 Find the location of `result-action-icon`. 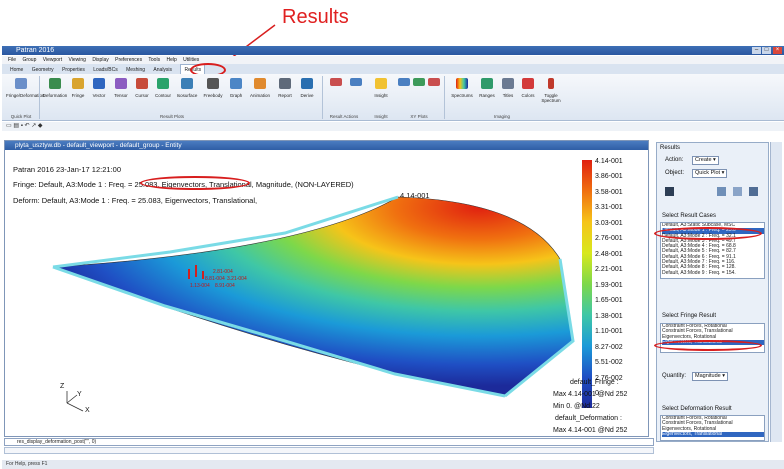

result-action-icon is located at coordinates (336, 82).